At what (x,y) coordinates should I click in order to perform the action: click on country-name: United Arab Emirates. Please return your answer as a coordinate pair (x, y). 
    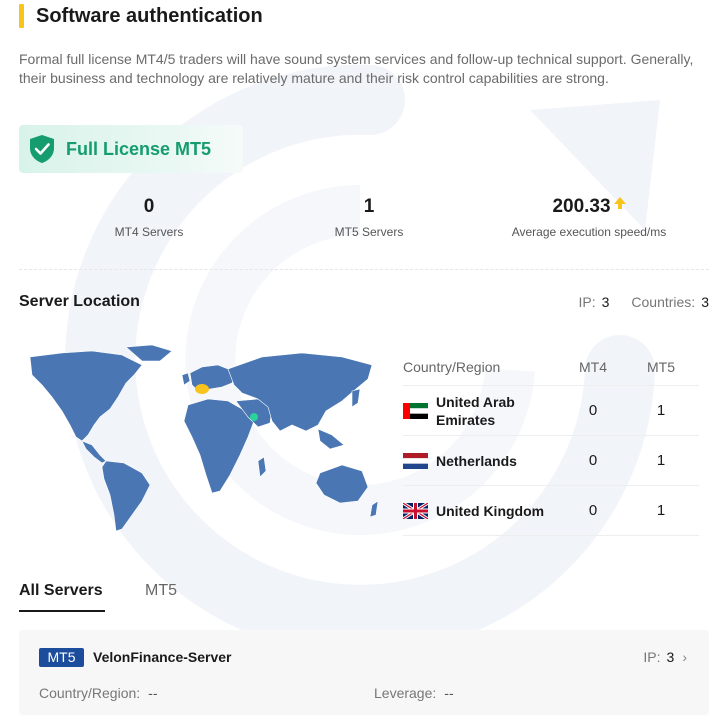
    Looking at the image, I should click on (475, 410).